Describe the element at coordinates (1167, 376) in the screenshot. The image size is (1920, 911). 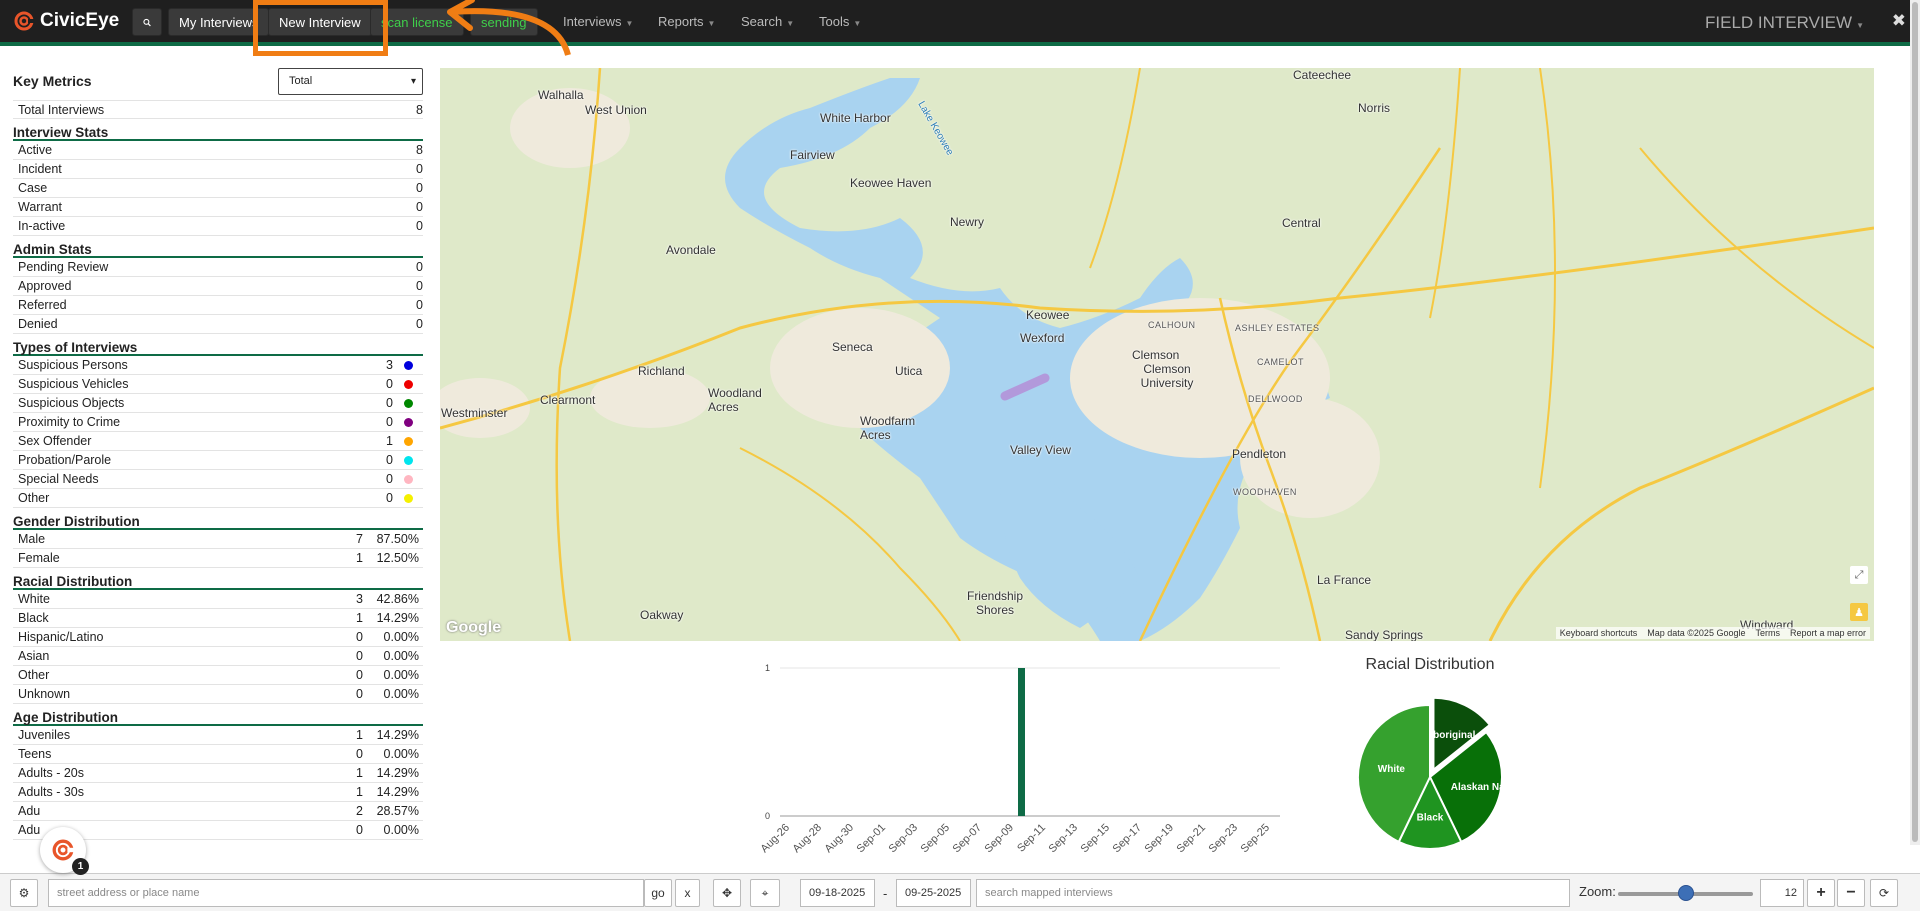
I see `map-place-label: Clemson University` at that location.